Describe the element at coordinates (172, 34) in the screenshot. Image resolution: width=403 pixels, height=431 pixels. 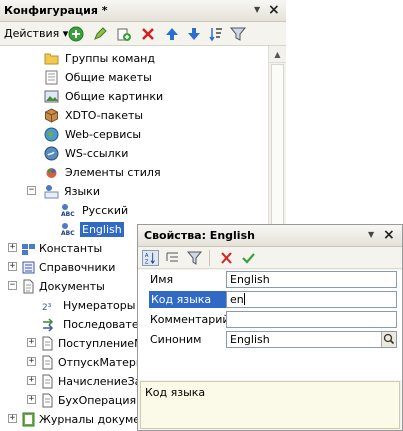
I see `move-up-icon` at that location.